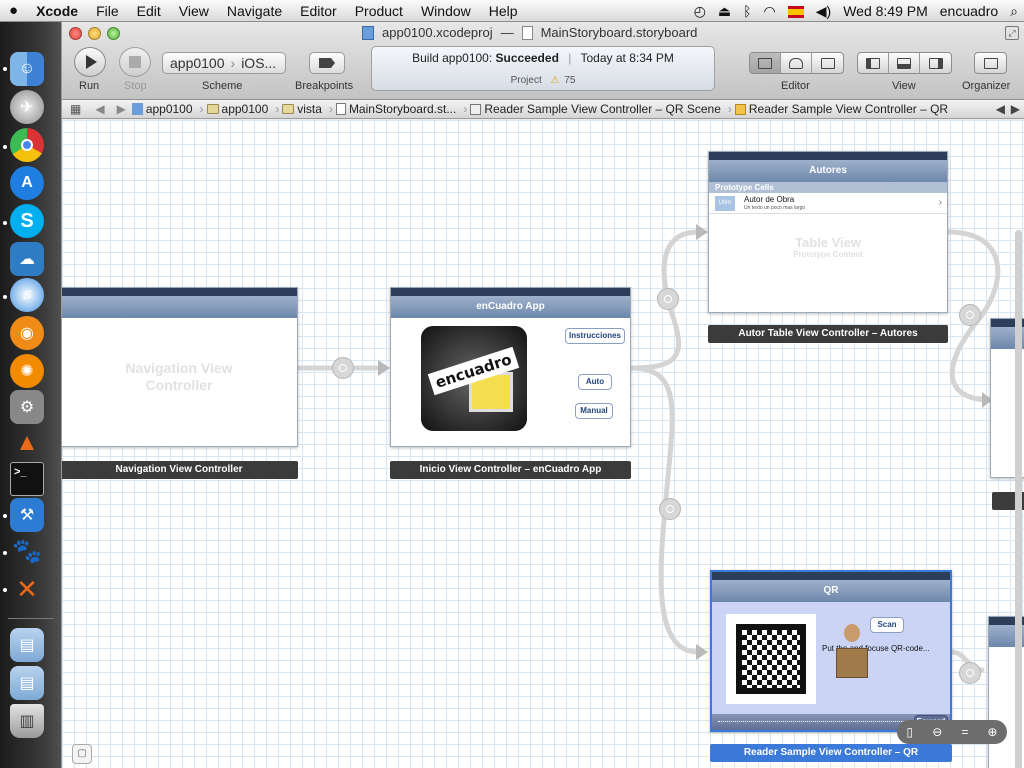 This screenshot has height=768, width=1024. Describe the element at coordinates (885, 11) in the screenshot. I see `clock: Wed 8:49 PM` at that location.